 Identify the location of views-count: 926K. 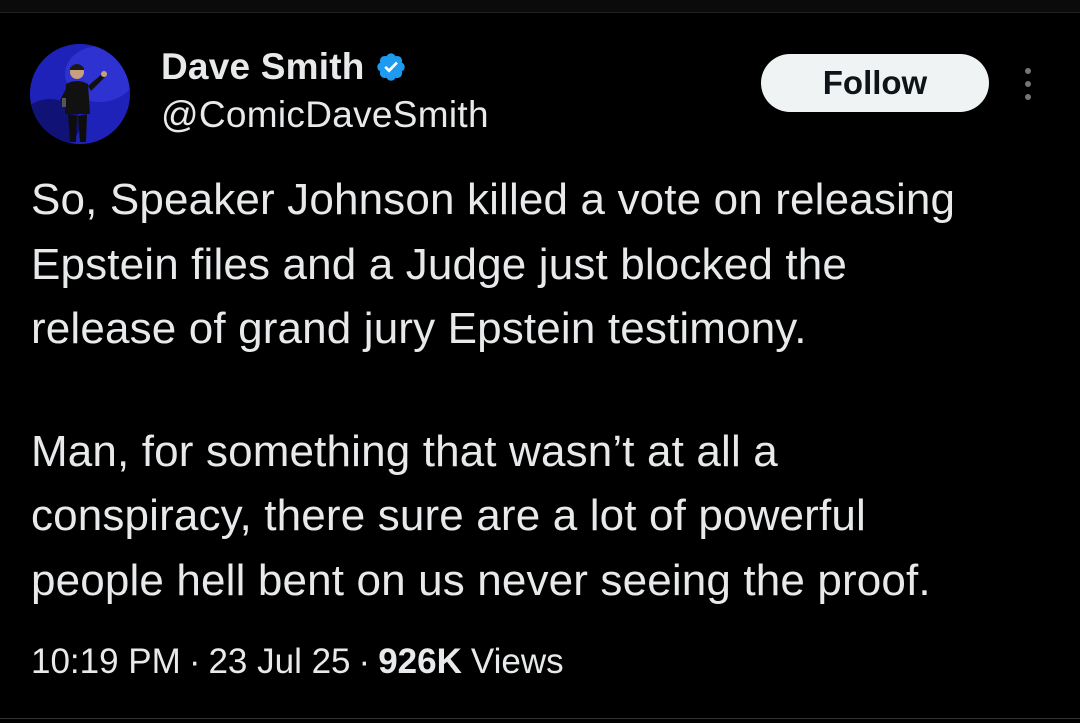
(420, 661).